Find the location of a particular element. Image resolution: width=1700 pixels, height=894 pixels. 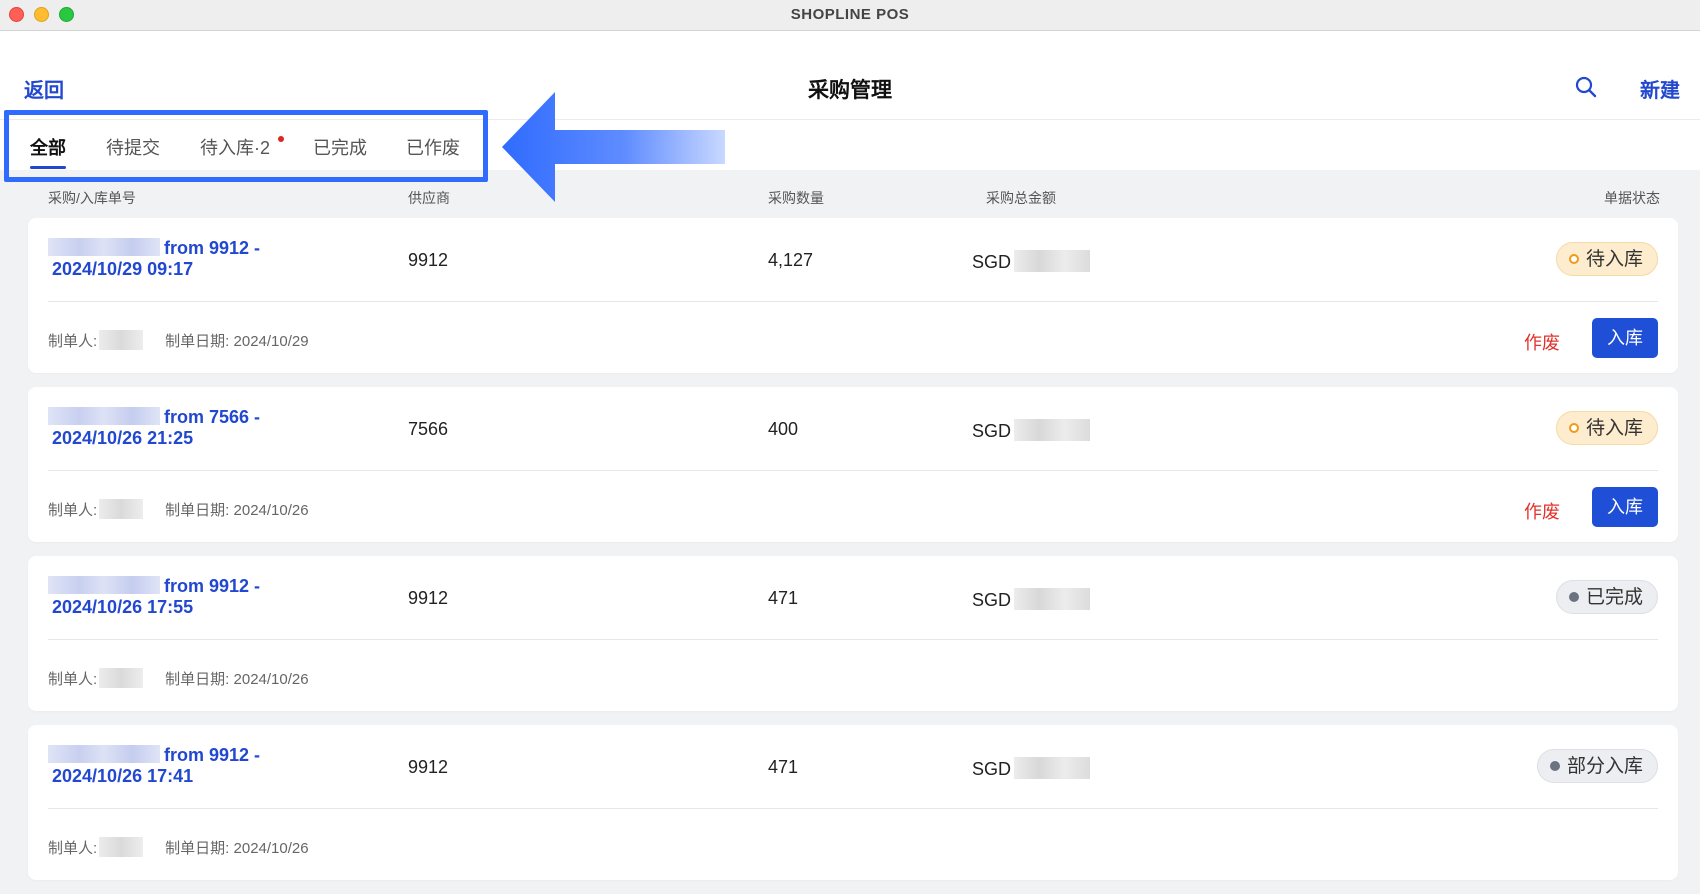

back-button: 返回 is located at coordinates (44, 88).